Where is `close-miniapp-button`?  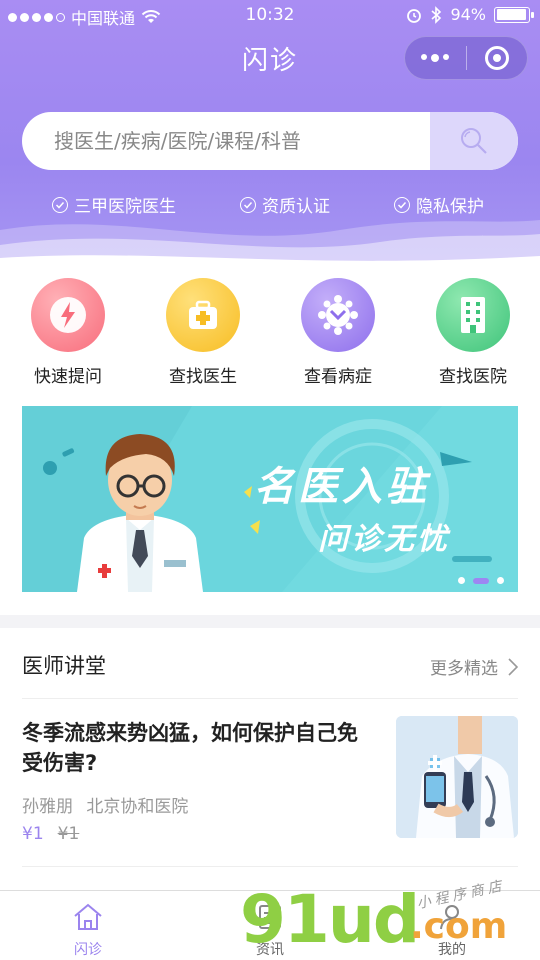 close-miniapp-button is located at coordinates (497, 58).